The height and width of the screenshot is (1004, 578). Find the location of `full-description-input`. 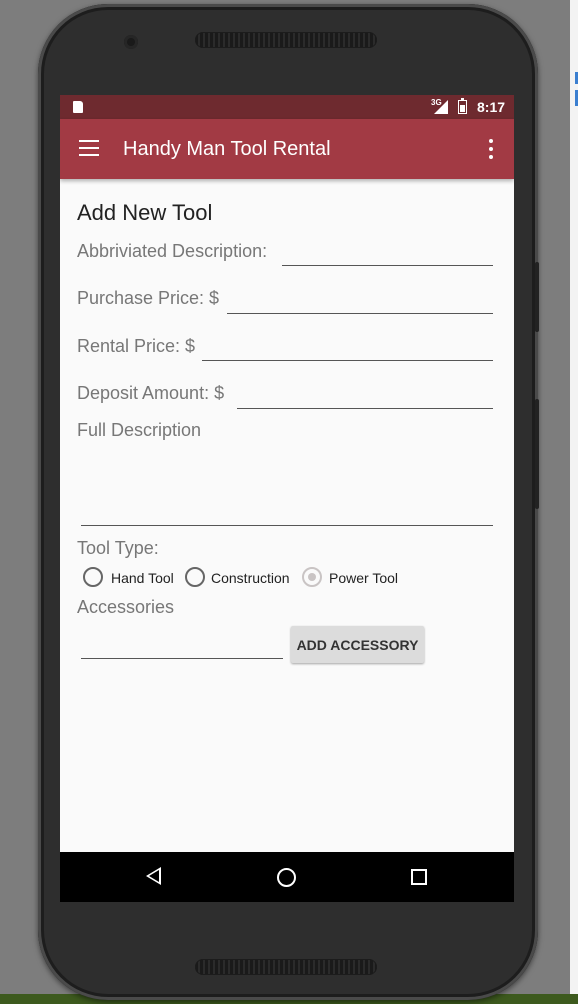

full-description-input is located at coordinates (287, 525).